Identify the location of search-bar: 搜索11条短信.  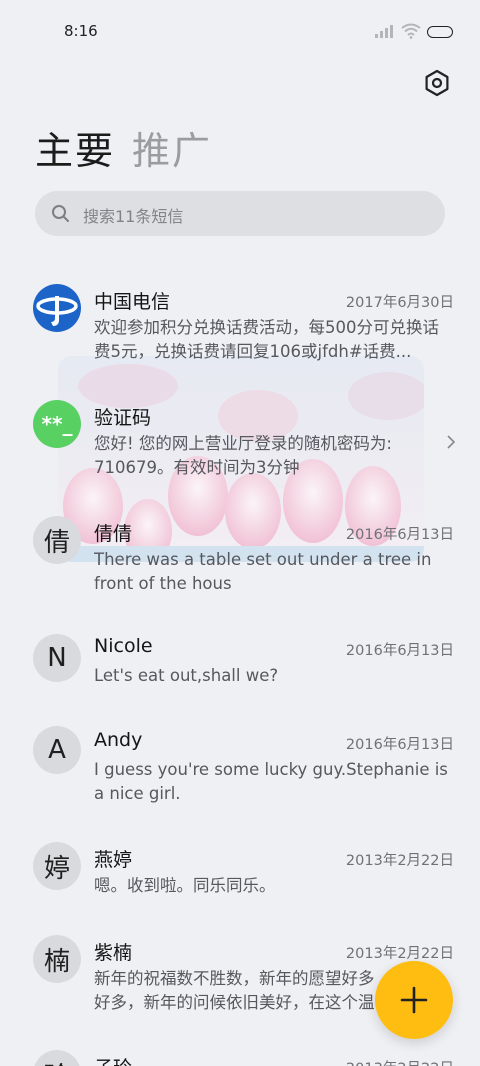
(240, 213).